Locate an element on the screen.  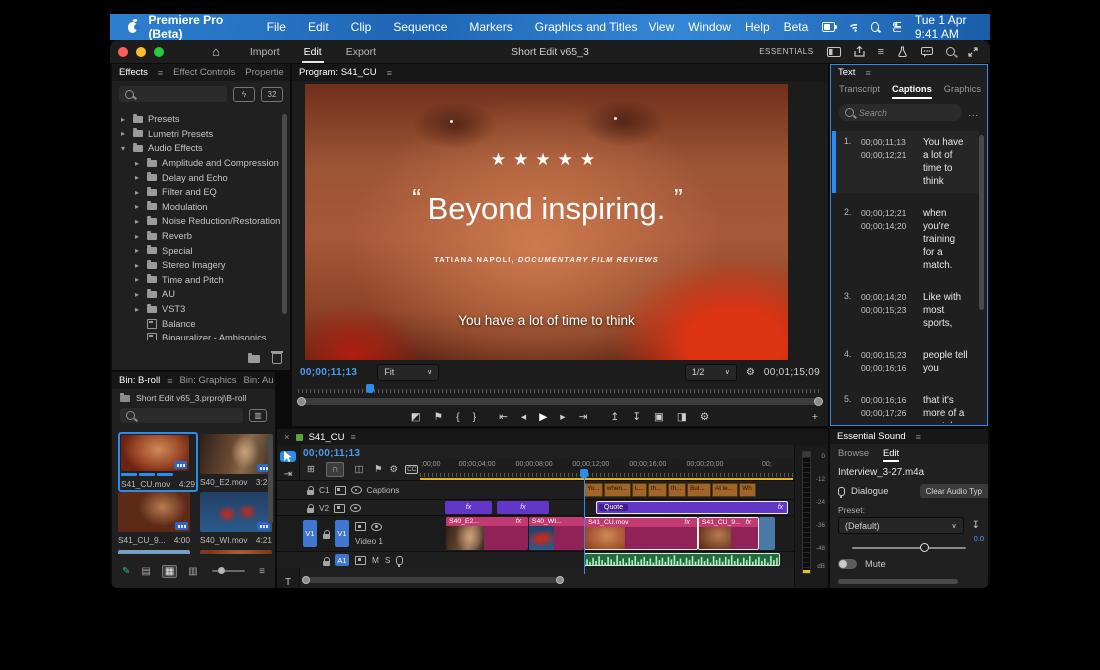
menu-markers: Markers is located at coordinates (490, 27).